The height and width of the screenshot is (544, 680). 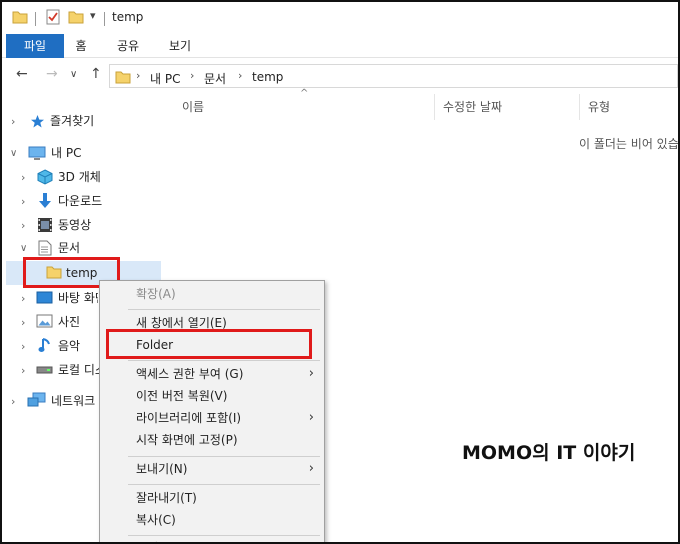 I want to click on sidebar-item-downloads: 다운로드, so click(x=80, y=201).